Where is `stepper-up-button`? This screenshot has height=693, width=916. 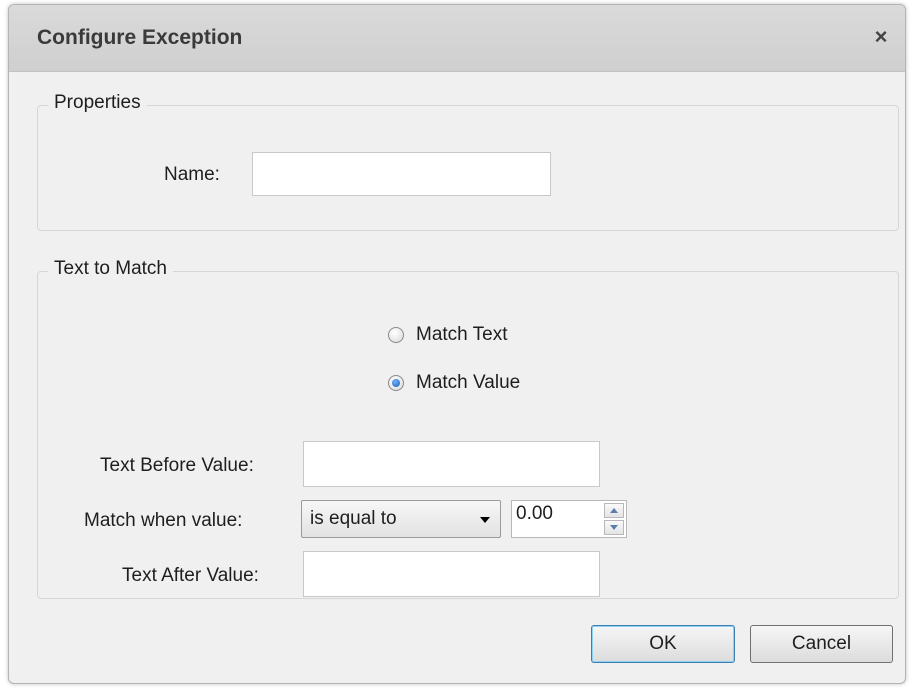
stepper-up-button is located at coordinates (614, 510).